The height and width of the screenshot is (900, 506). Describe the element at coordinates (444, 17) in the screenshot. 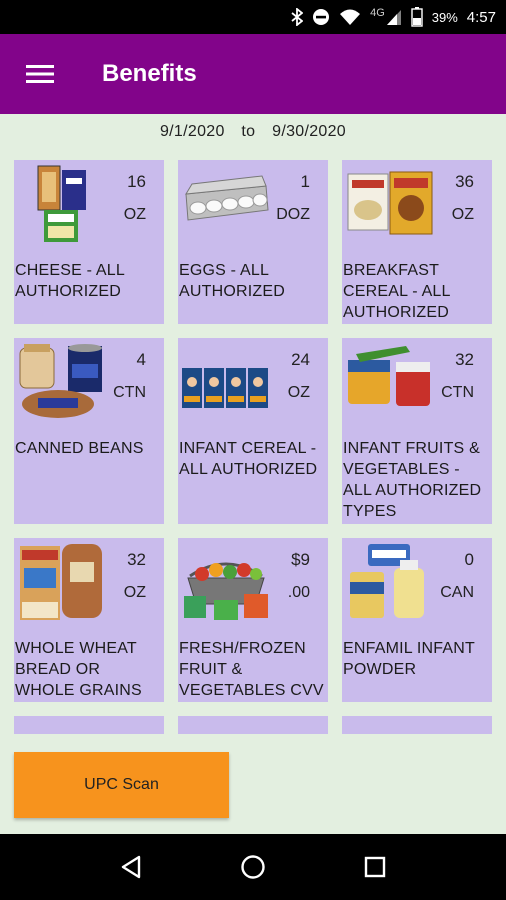

I see `battery-percentage: 39%` at that location.